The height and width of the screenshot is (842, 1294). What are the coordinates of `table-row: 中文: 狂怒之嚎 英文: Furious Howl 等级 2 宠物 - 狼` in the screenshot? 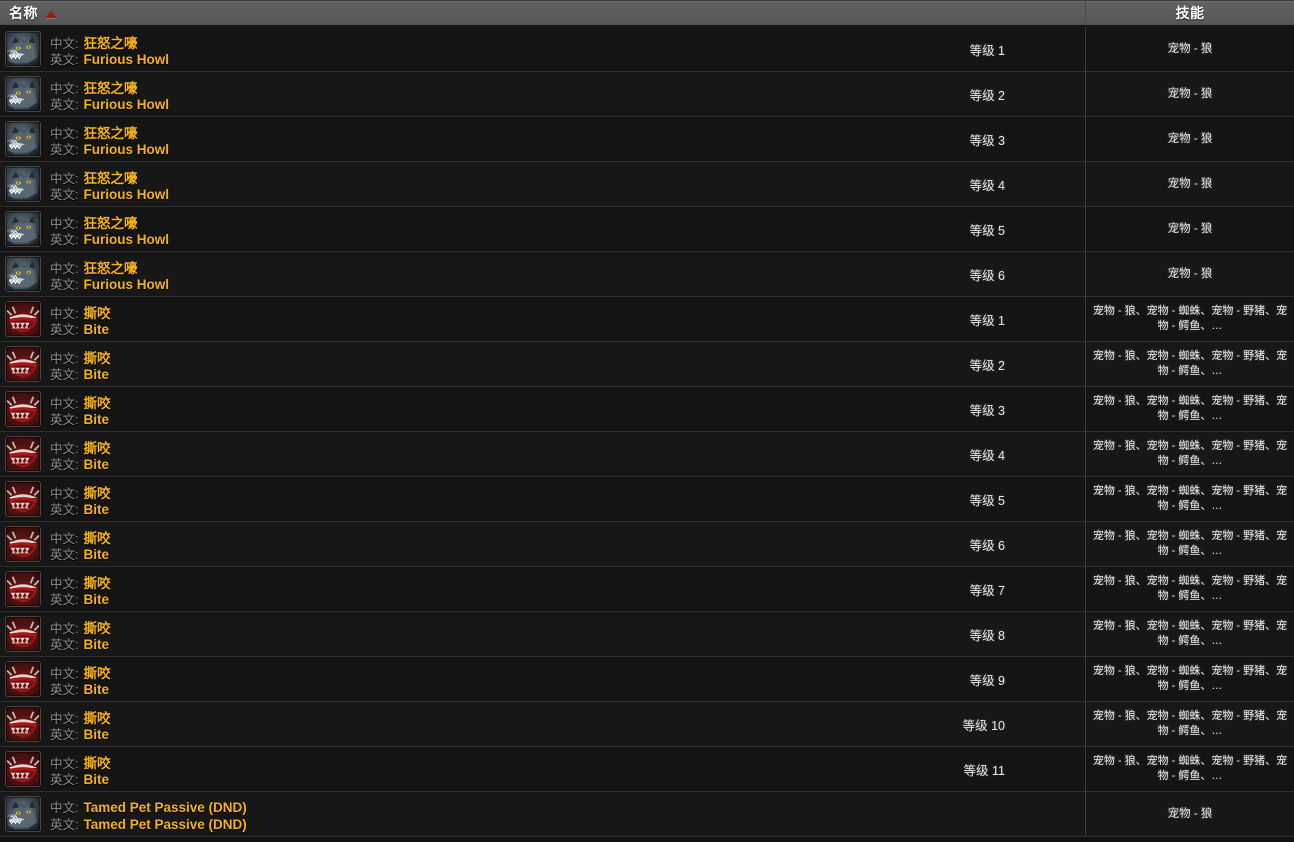 It's located at (647, 94).